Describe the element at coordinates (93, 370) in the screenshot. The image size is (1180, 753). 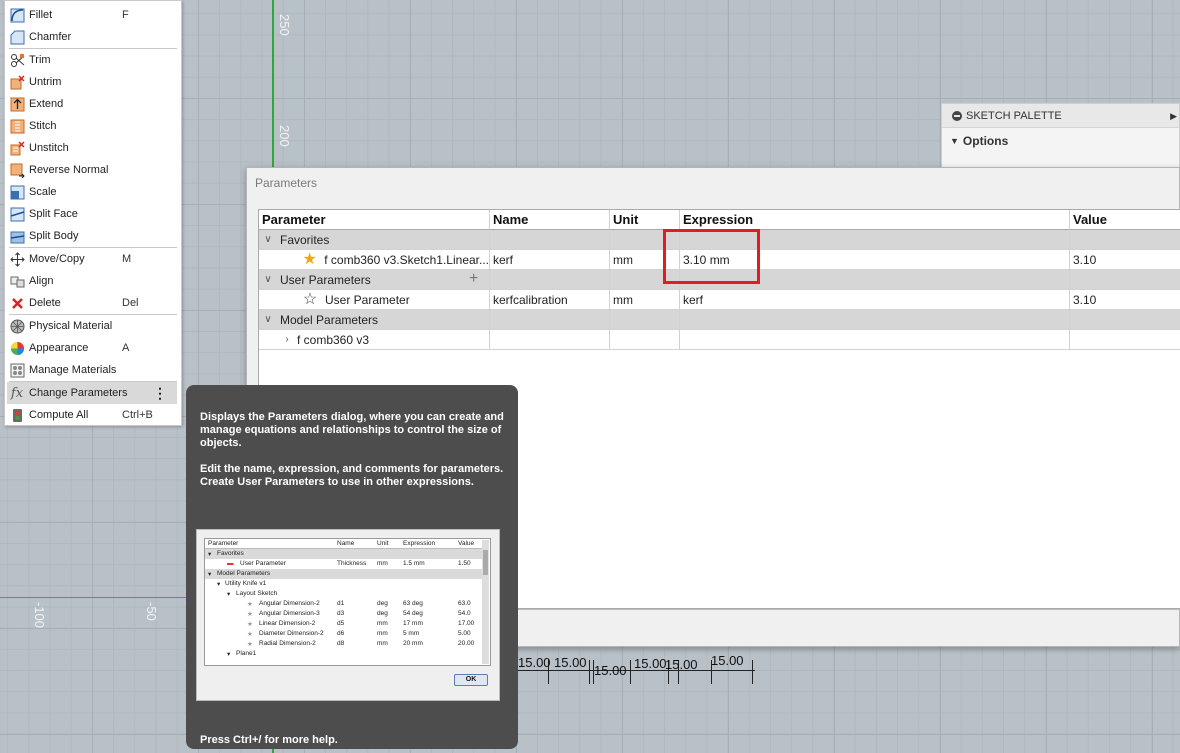
I see `menu-item-manage-materials: Manage Materials` at that location.